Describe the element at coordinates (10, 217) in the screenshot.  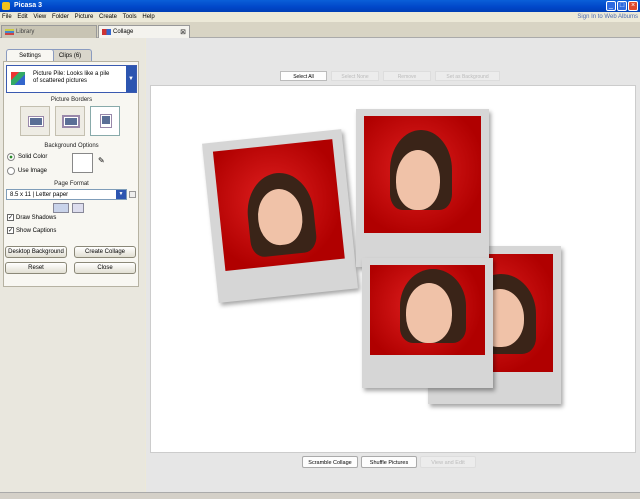
I see `draw-shadows-checkbox: ✓` at that location.